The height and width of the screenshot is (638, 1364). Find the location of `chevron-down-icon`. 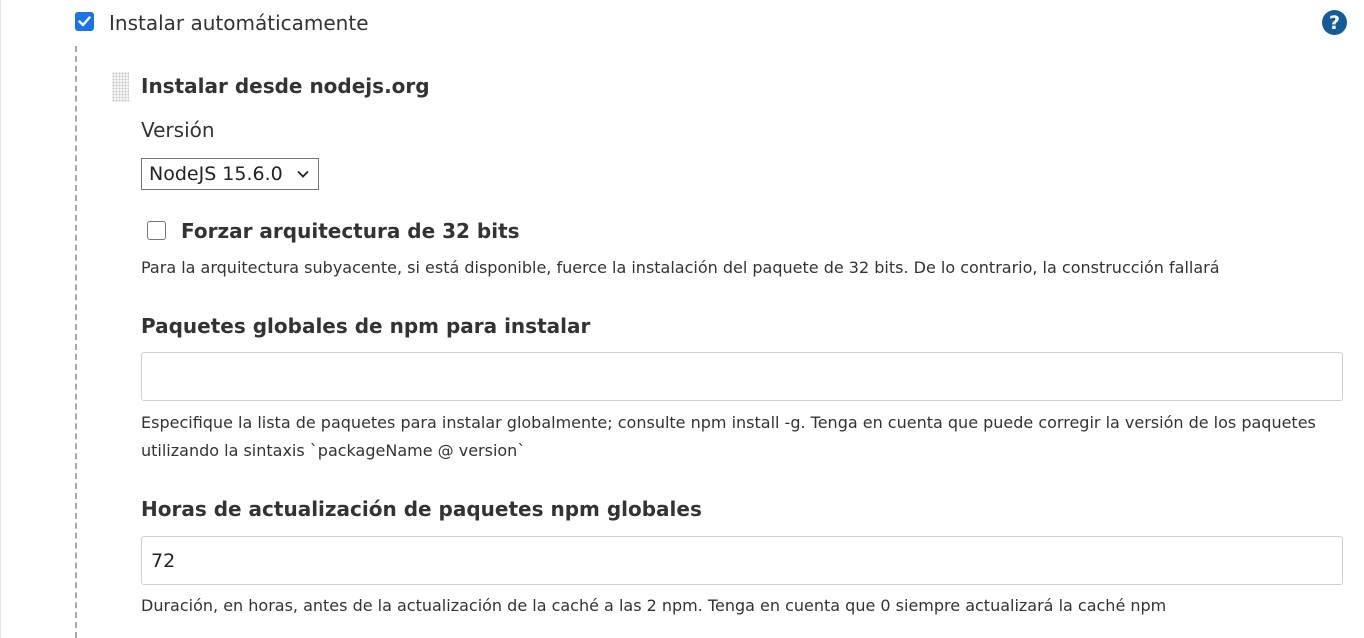

chevron-down-icon is located at coordinates (303, 174).